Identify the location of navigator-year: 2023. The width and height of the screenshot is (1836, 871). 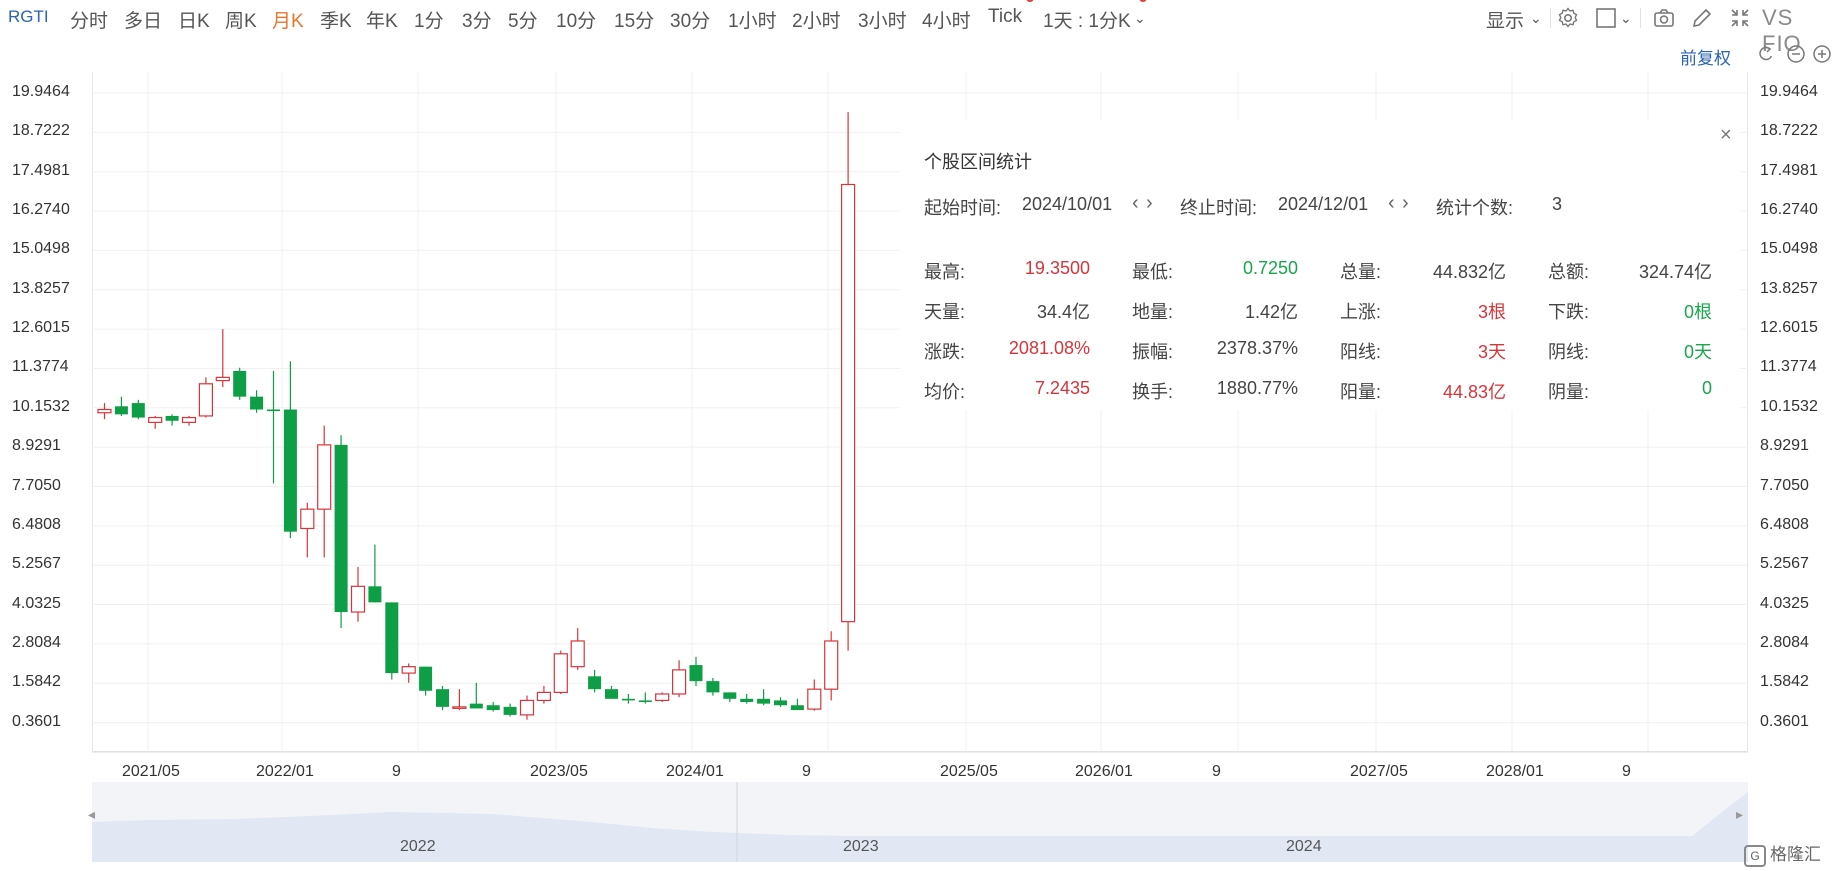
(861, 846).